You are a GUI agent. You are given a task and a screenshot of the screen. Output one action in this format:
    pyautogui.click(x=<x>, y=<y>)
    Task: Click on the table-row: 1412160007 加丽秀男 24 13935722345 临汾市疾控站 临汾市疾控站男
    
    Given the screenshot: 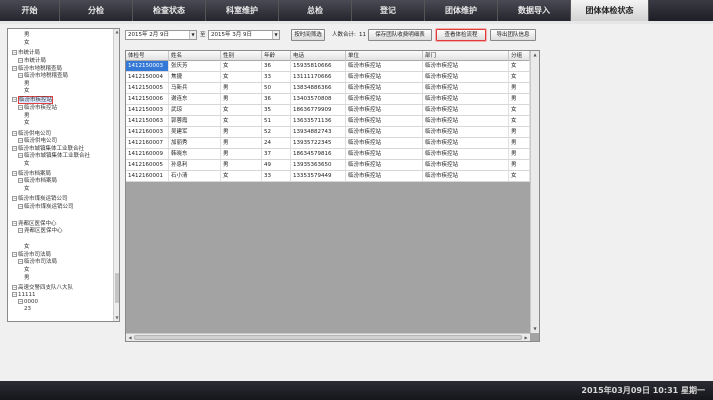 What is the action you would take?
    pyautogui.click(x=328, y=143)
    